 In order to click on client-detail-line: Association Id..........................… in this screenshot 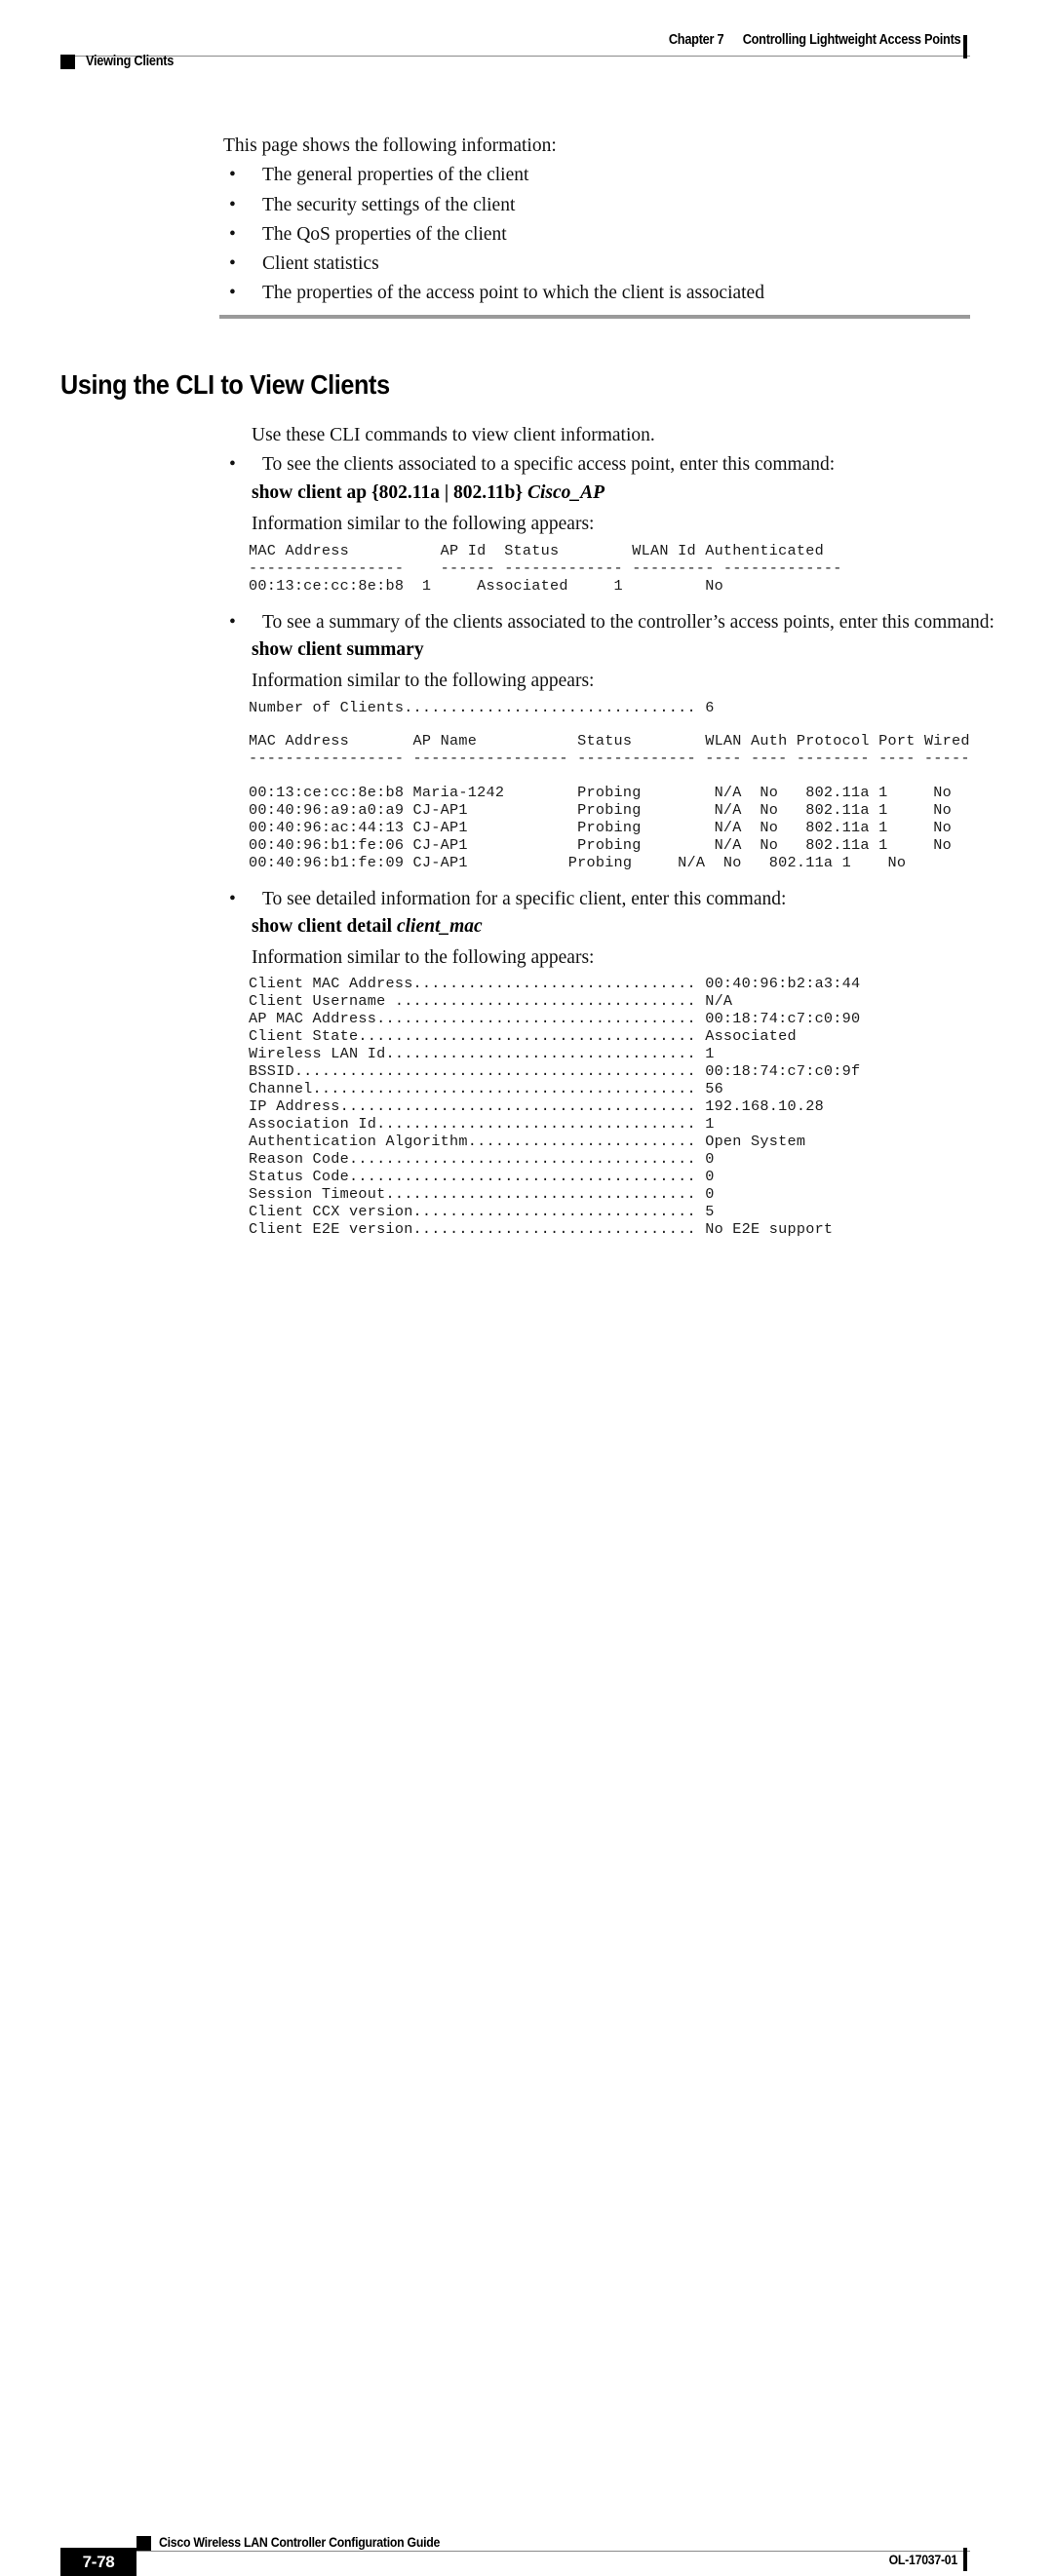, I will do `click(482, 1124)`.